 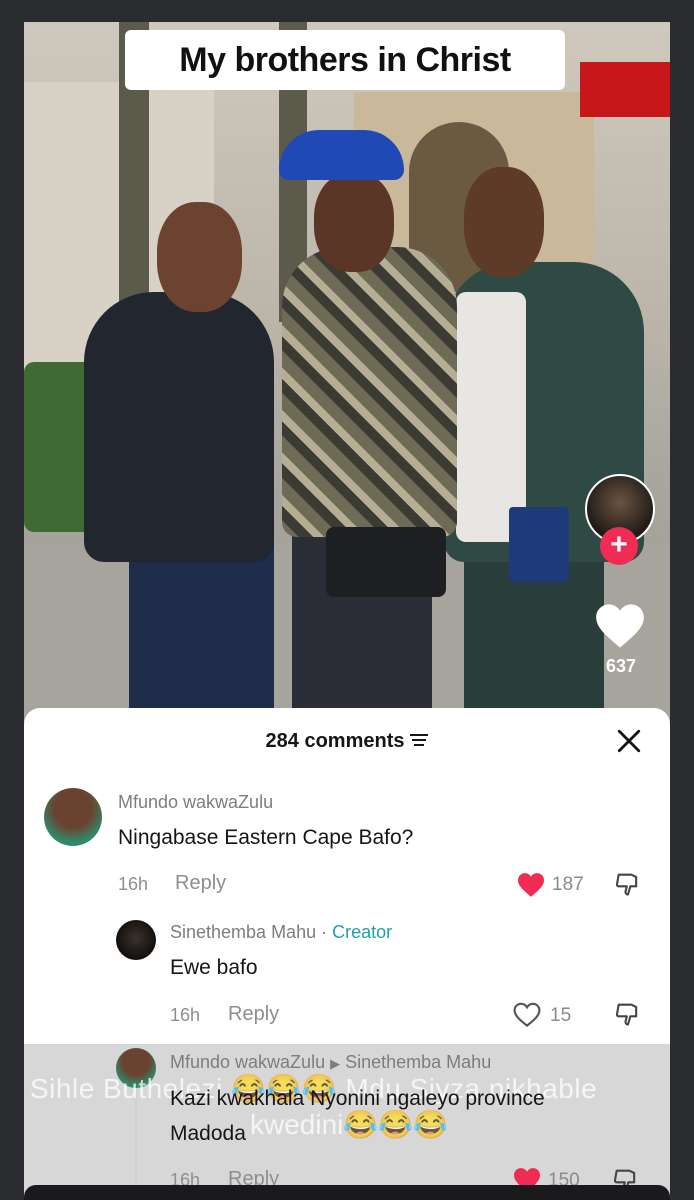 I want to click on comment-time: 16h, so click(x=133, y=884).